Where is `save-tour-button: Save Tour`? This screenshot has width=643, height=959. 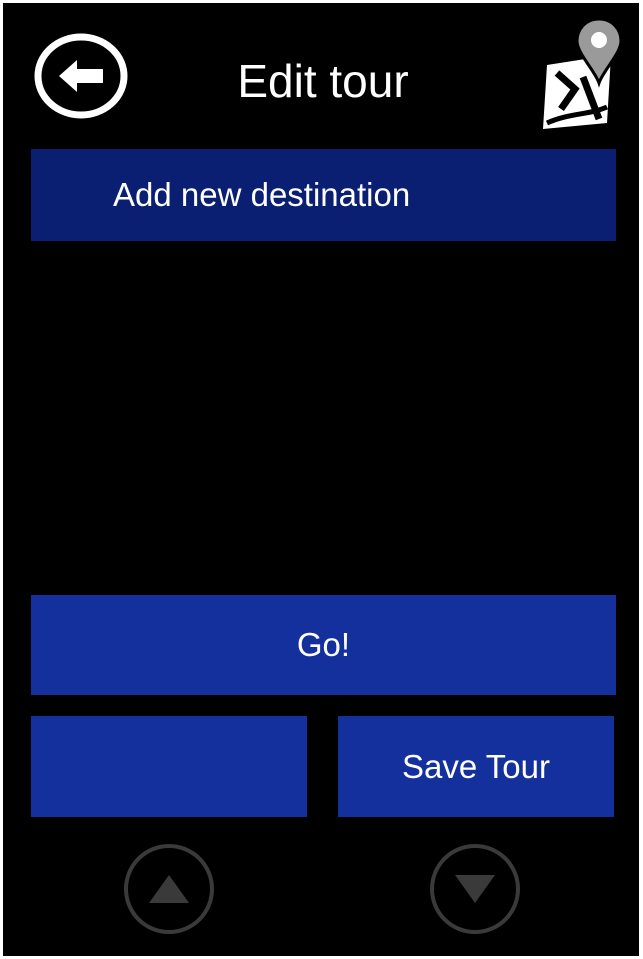
save-tour-button: Save Tour is located at coordinates (476, 766).